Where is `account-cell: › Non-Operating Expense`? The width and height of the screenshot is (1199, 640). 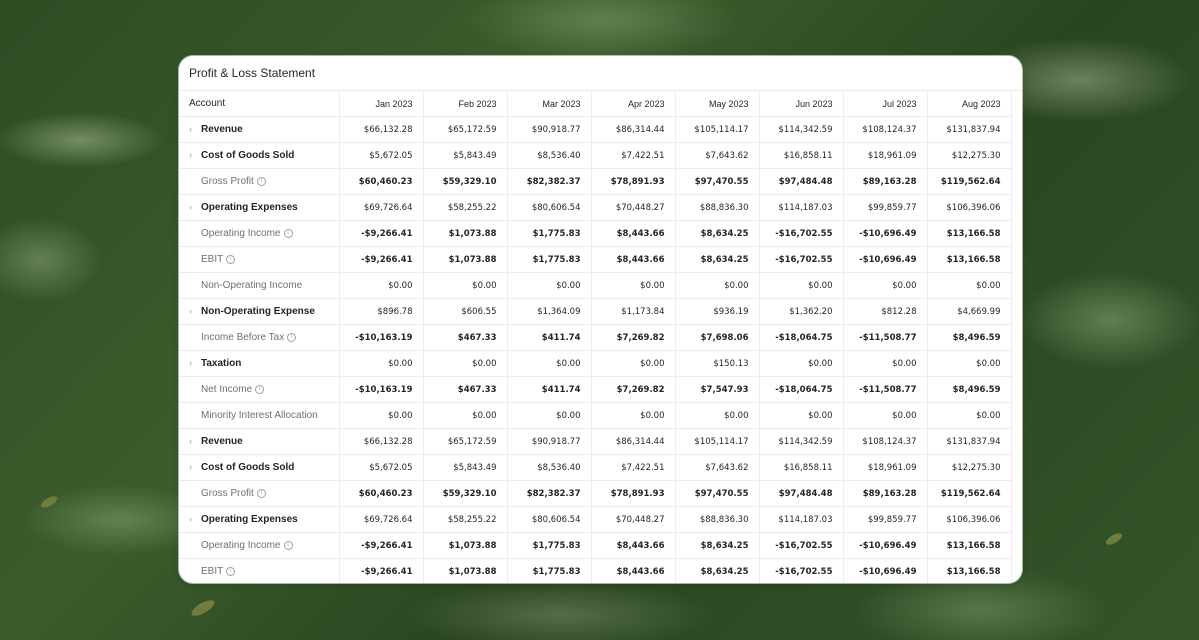 account-cell: › Non-Operating Expense is located at coordinates (259, 311).